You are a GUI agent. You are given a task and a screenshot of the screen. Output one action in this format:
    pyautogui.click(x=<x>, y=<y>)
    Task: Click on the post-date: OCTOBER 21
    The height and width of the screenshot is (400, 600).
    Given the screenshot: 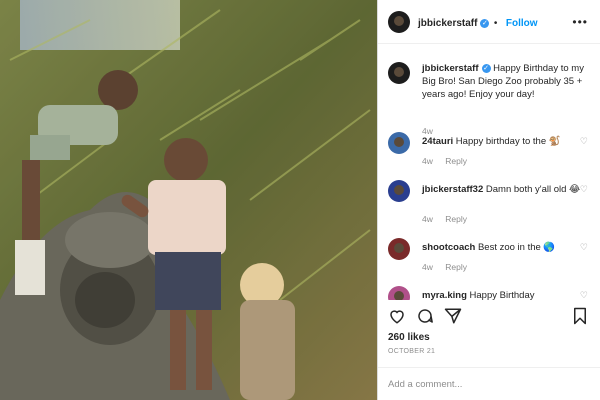 What is the action you would take?
    pyautogui.click(x=412, y=351)
    